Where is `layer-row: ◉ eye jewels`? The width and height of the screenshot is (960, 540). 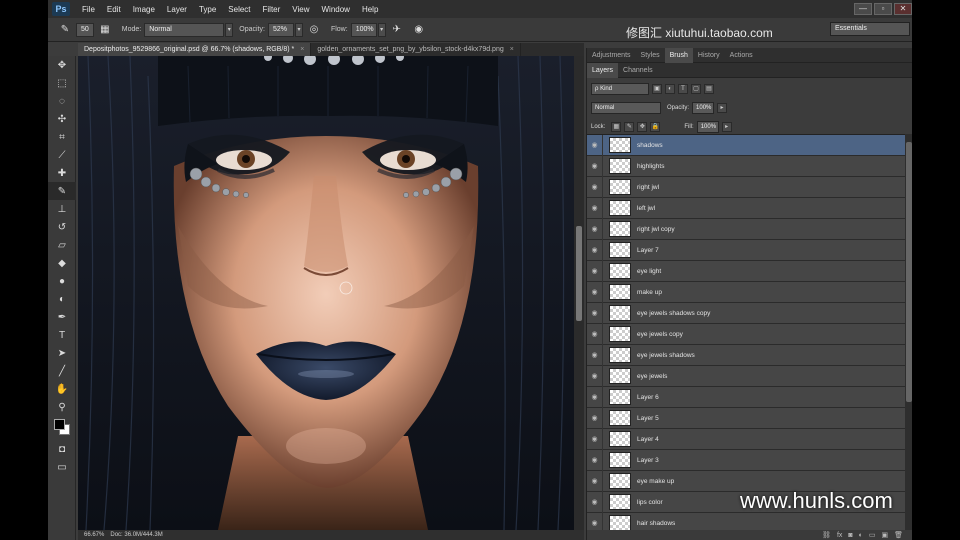
layer-row: ◉ eye jewels is located at coordinates (746, 376).